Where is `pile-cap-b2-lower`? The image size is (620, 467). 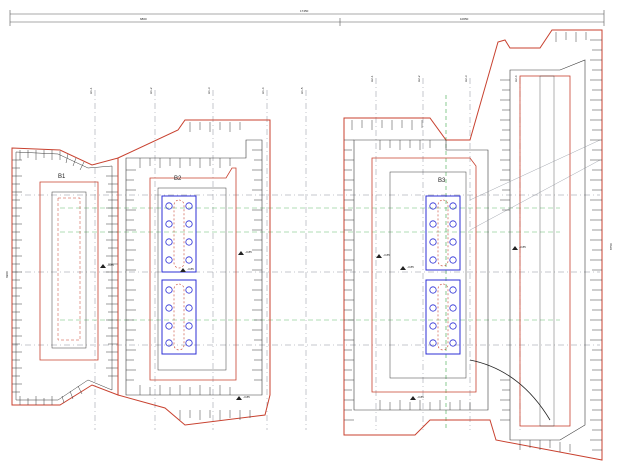 pile-cap-b2-lower is located at coordinates (179, 317).